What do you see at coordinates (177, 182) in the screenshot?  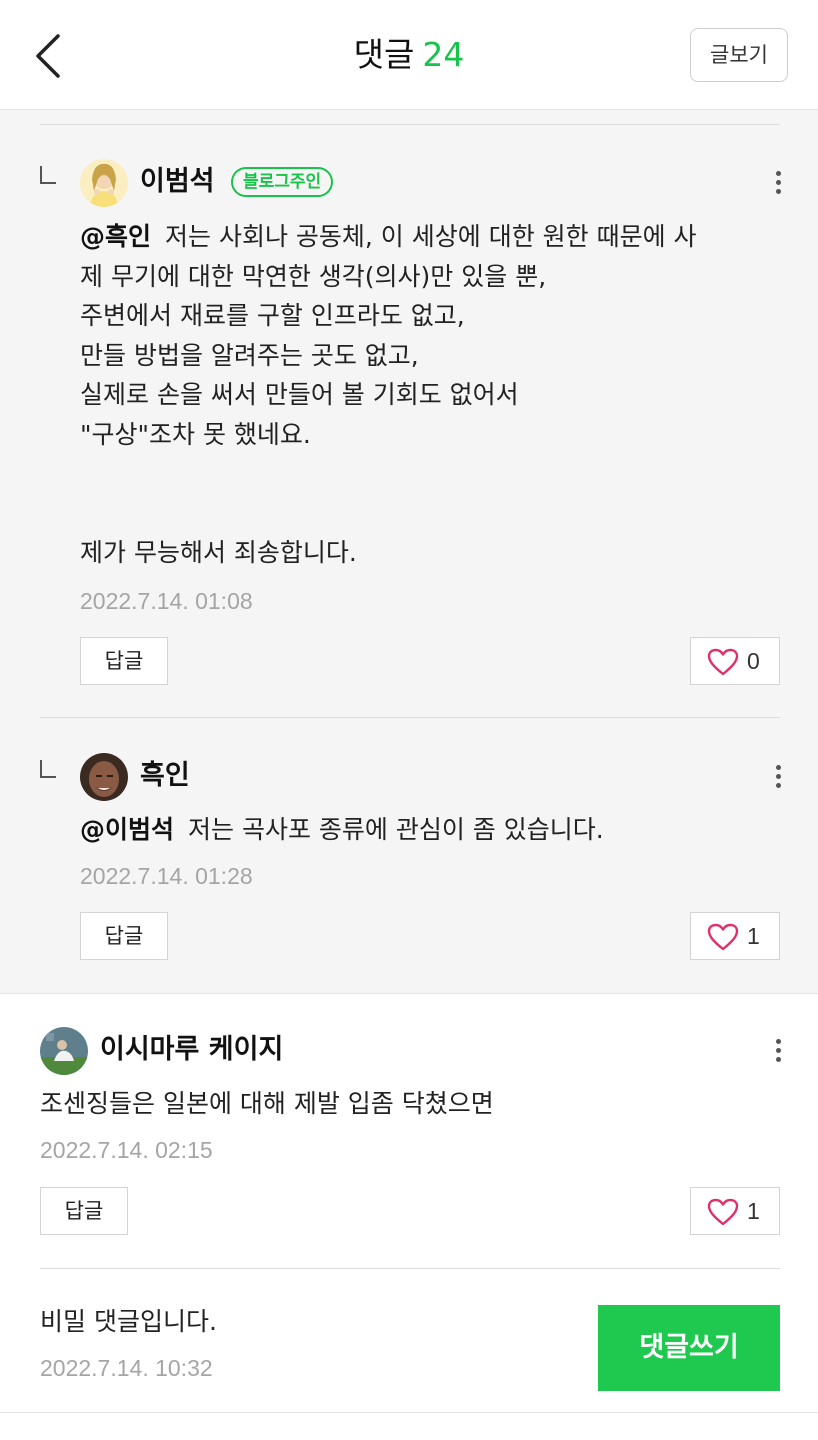 I see `author-name: 이범석` at bounding box center [177, 182].